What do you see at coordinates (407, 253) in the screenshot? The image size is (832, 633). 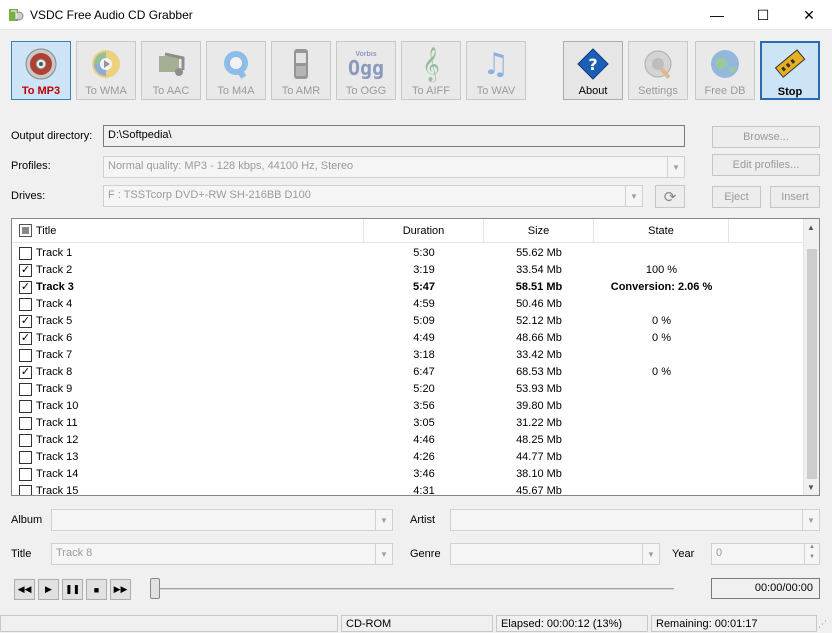 I see `track-row: Track 1 5:30 55.62 Mb` at bounding box center [407, 253].